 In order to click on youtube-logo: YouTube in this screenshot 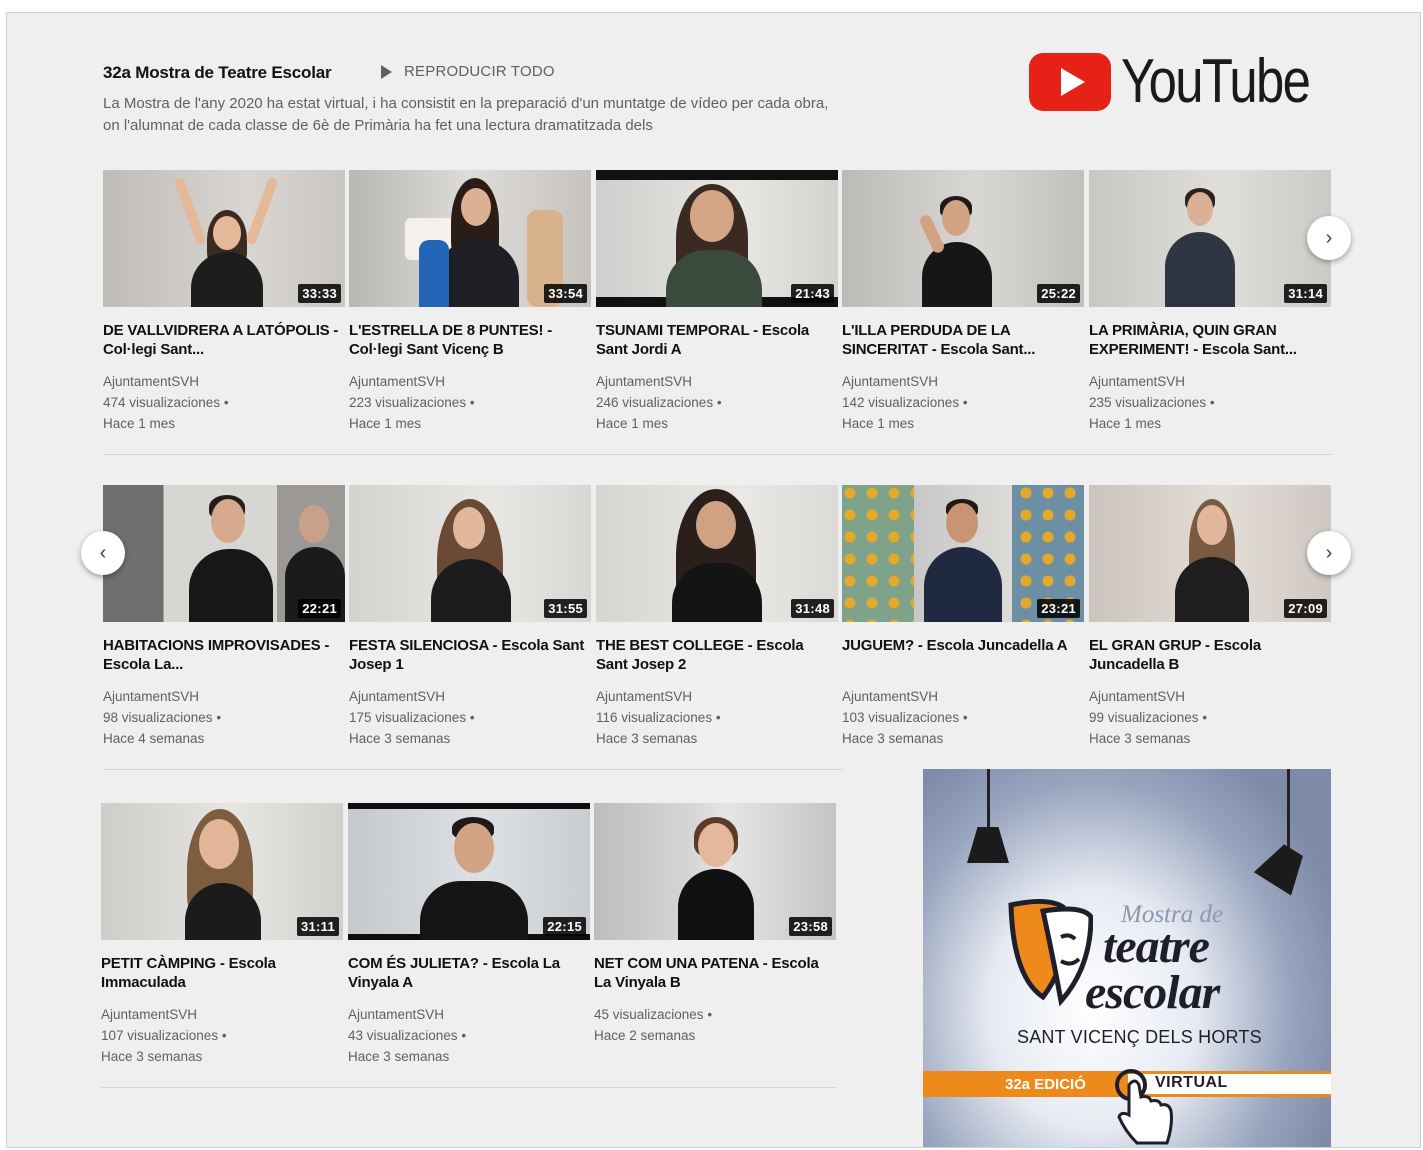, I will do `click(1190, 82)`.